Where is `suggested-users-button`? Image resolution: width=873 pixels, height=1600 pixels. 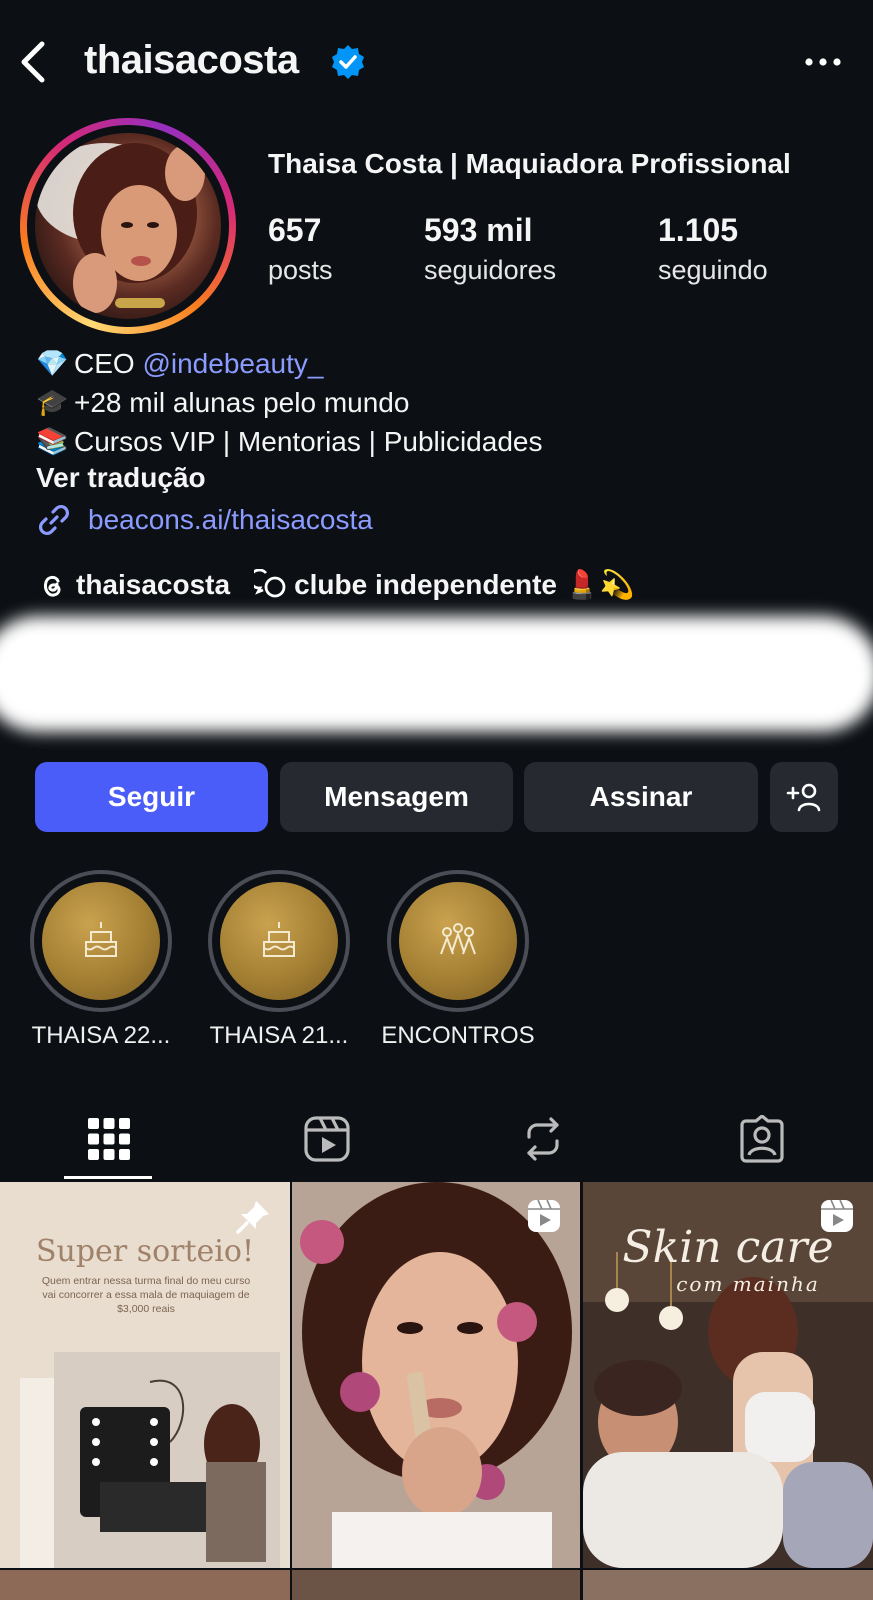
suggested-users-button is located at coordinates (804, 797).